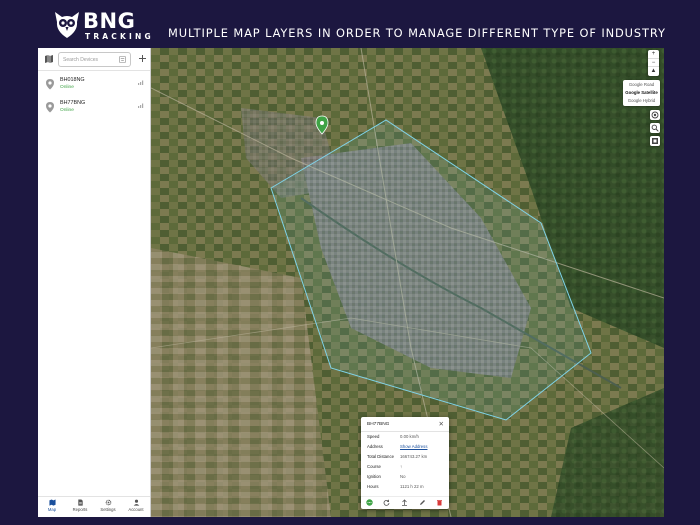  I want to click on device-name: BH018NG, so click(72, 80).